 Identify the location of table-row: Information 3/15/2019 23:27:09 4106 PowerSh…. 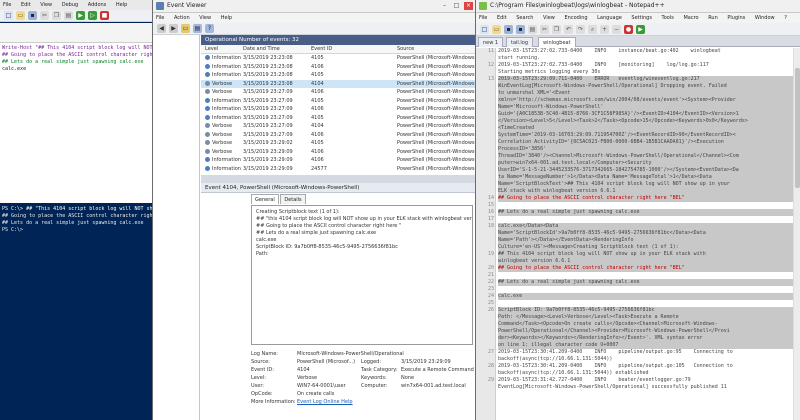
(338, 109).